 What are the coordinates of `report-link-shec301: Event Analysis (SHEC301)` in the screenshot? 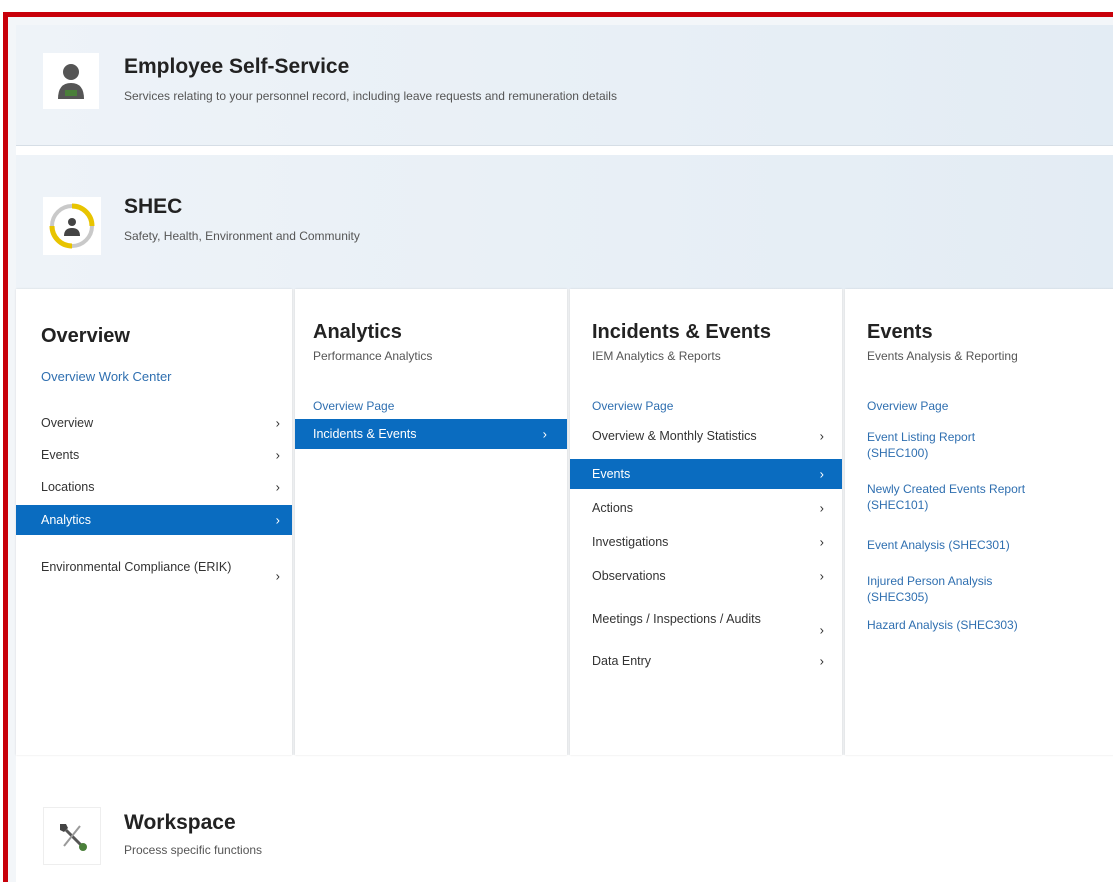 It's located at (982, 545).